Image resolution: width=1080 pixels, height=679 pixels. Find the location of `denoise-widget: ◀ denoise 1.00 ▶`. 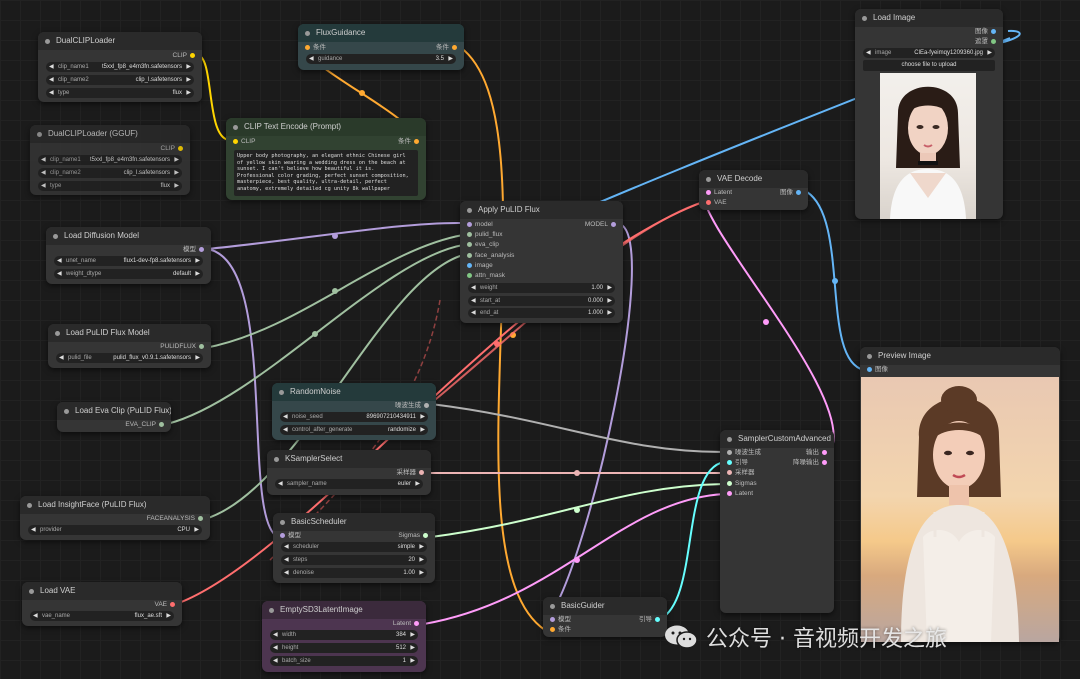

denoise-widget: ◀ denoise 1.00 ▶ is located at coordinates (354, 573).